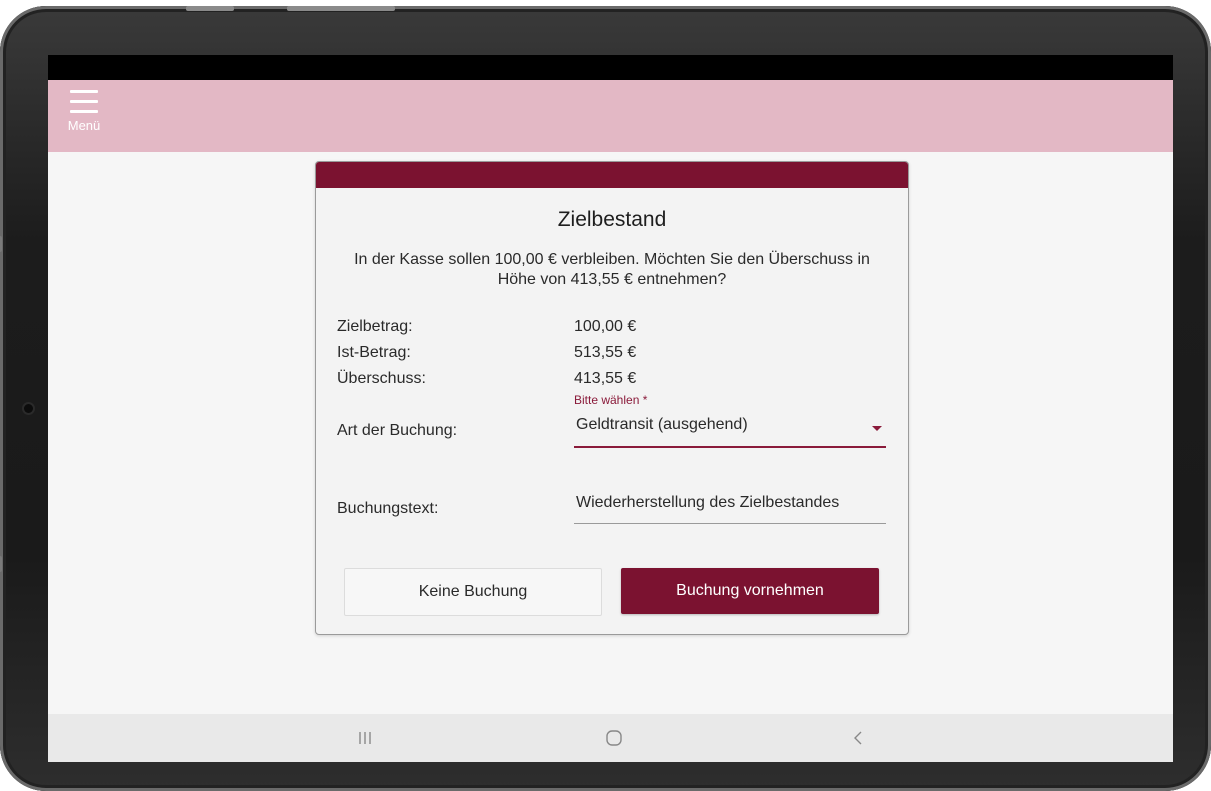  Describe the element at coordinates (84, 103) in the screenshot. I see `hamburger-icon` at that location.